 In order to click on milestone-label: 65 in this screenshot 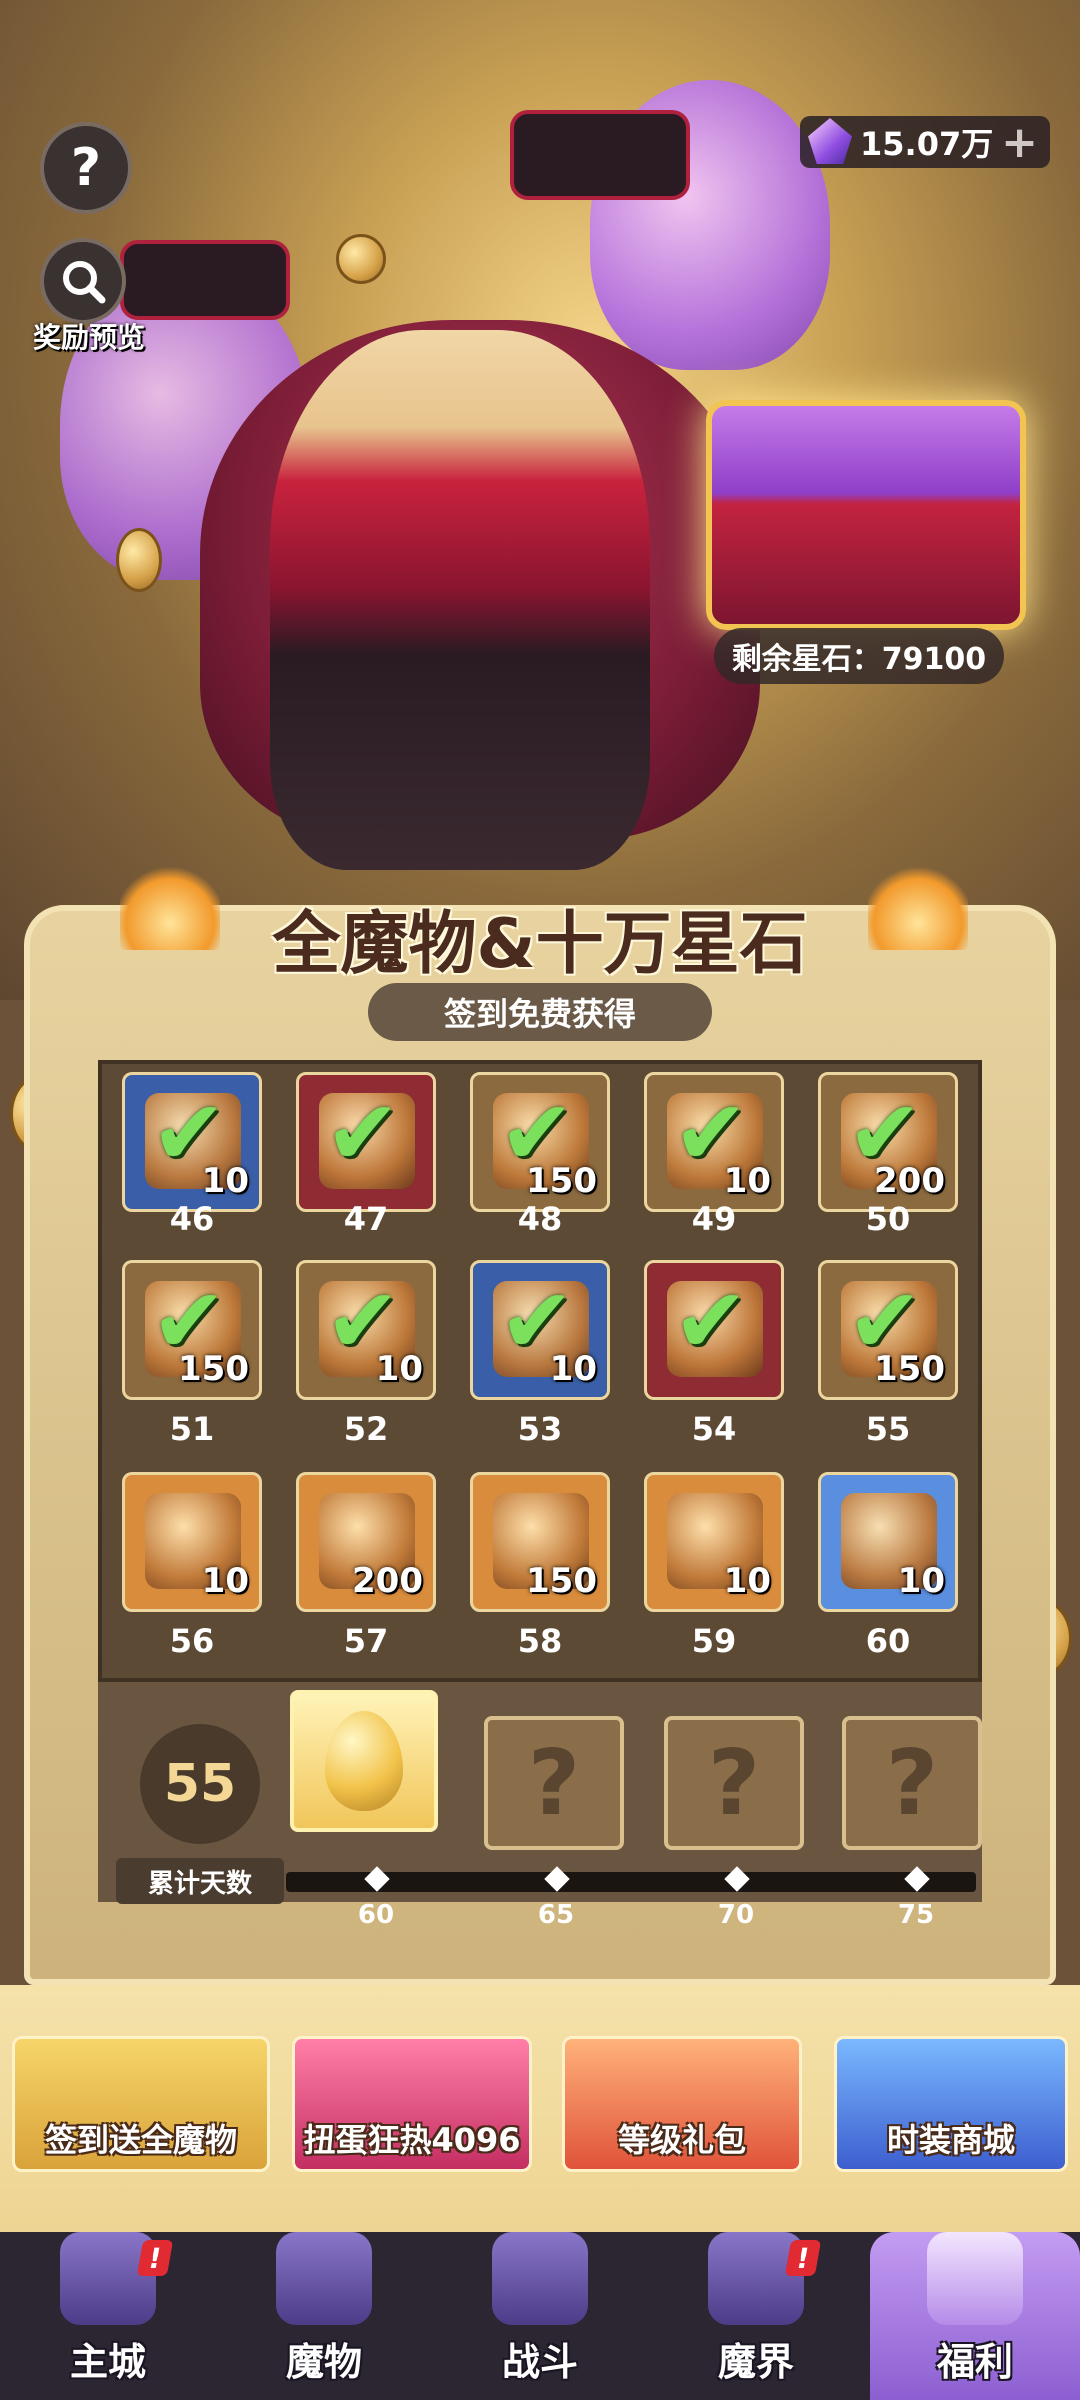, I will do `click(556, 1915)`.